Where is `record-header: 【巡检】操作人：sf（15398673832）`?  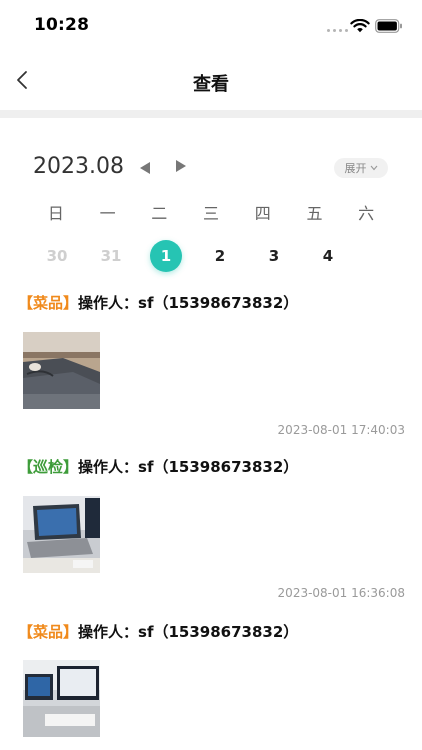
record-header: 【巡检】操作人：sf（15398673832） is located at coordinates (158, 466).